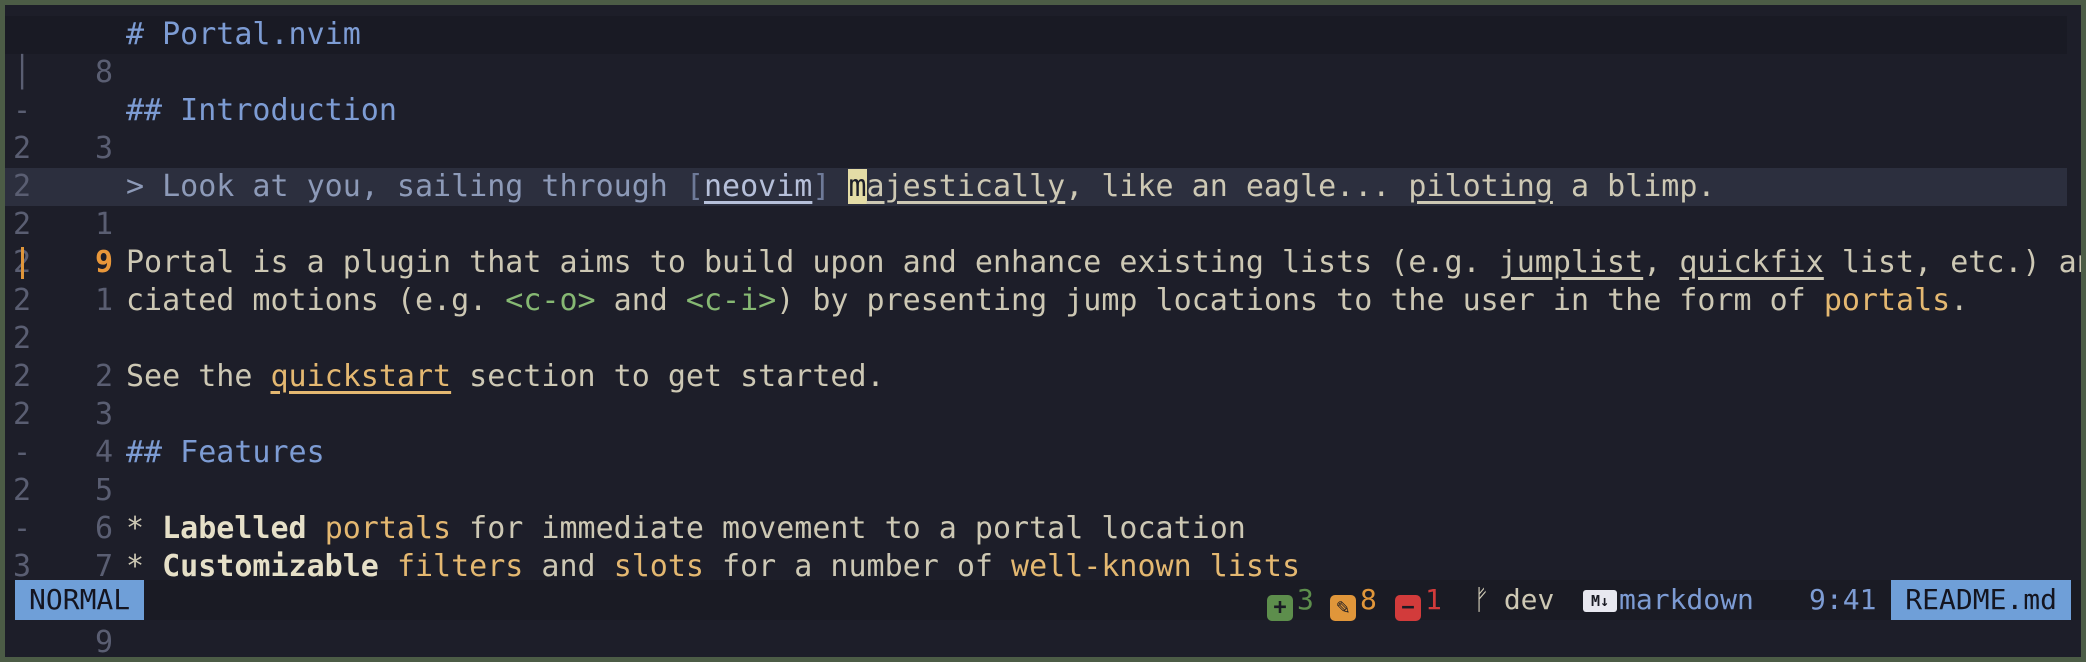  What do you see at coordinates (261, 110) in the screenshot?
I see `heading-text: ## Introduction` at bounding box center [261, 110].